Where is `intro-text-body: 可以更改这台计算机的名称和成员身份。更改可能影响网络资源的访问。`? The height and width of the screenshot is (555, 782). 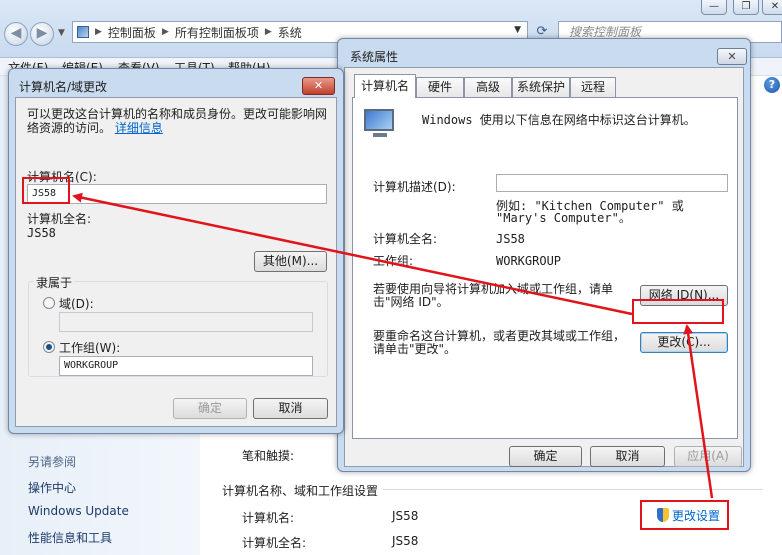
intro-text-body: 可以更改这台计算机的名称和成员身份。更改可能影响网络资源的访问。 is located at coordinates (177, 121).